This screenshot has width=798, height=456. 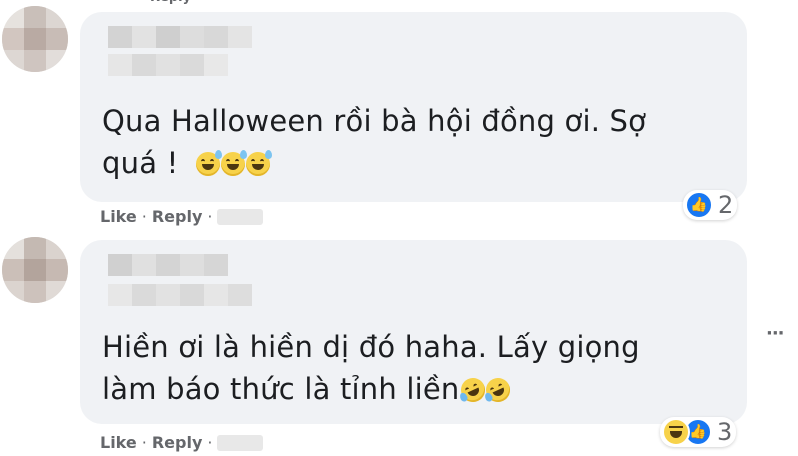 I want to click on comment-line: làm báo thức là tỉnh liền, so click(x=371, y=389).